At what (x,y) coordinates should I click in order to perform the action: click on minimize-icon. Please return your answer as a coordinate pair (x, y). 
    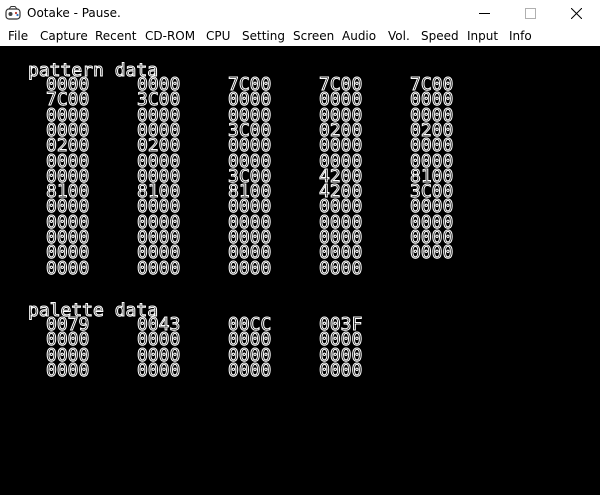
    Looking at the image, I should click on (484, 13).